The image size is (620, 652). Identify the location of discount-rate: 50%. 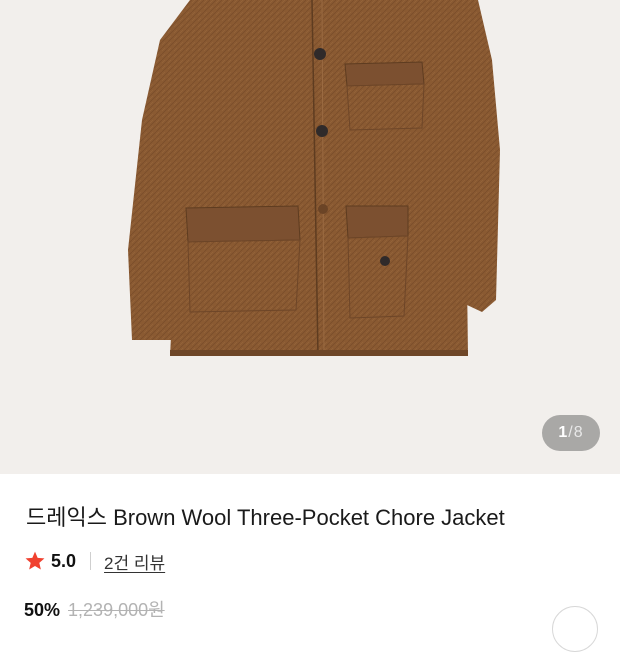
(42, 610).